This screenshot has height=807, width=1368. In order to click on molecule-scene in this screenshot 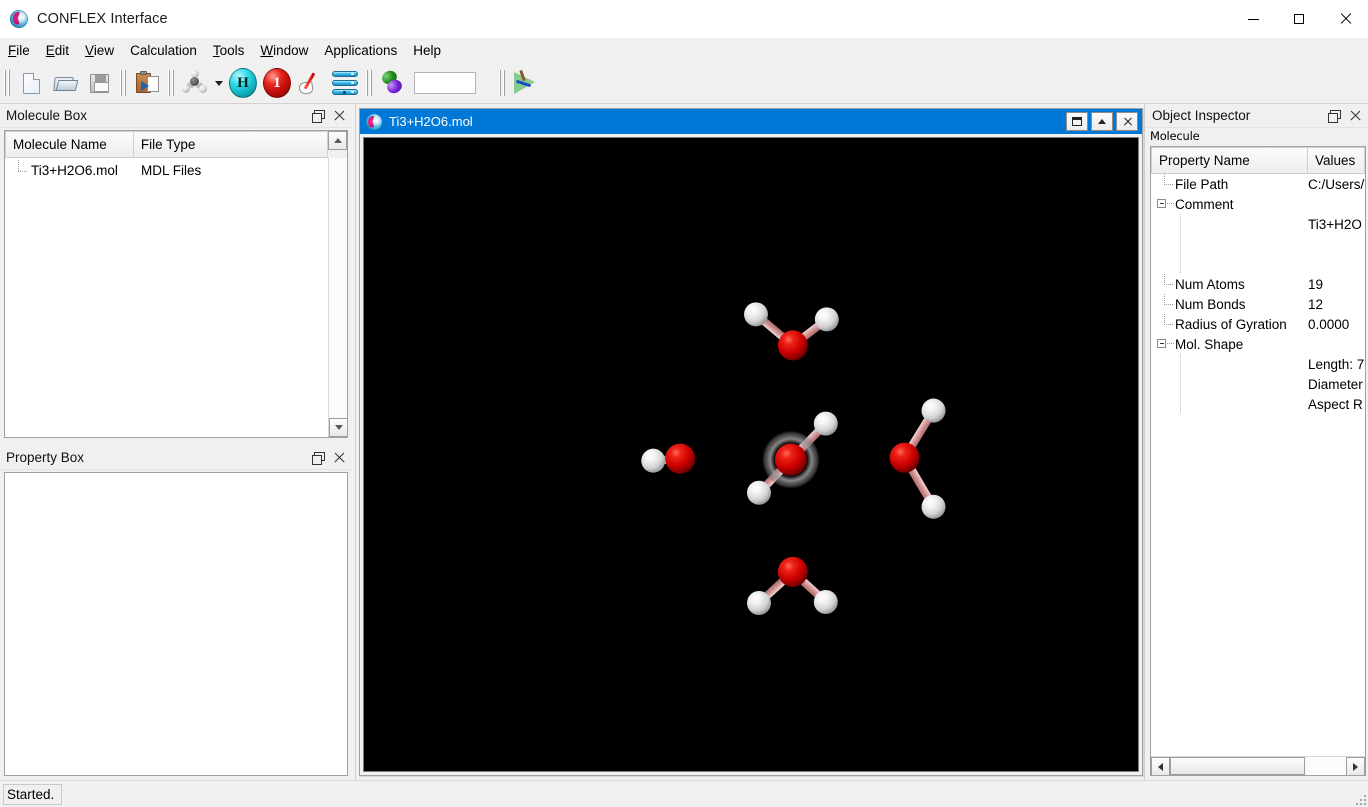, I will do `click(793, 459)`.